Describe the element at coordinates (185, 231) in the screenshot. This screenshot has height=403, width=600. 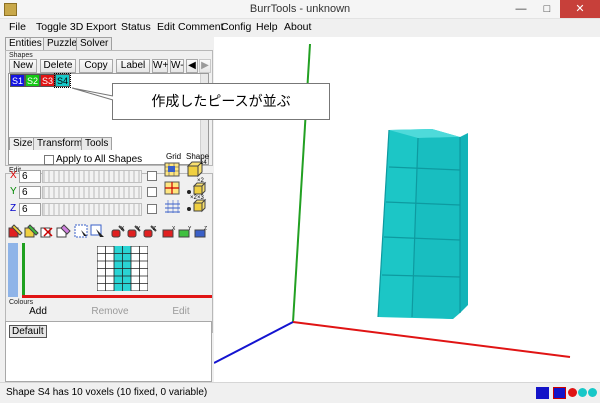
I see `paint-y-tool-icon: Y` at that location.